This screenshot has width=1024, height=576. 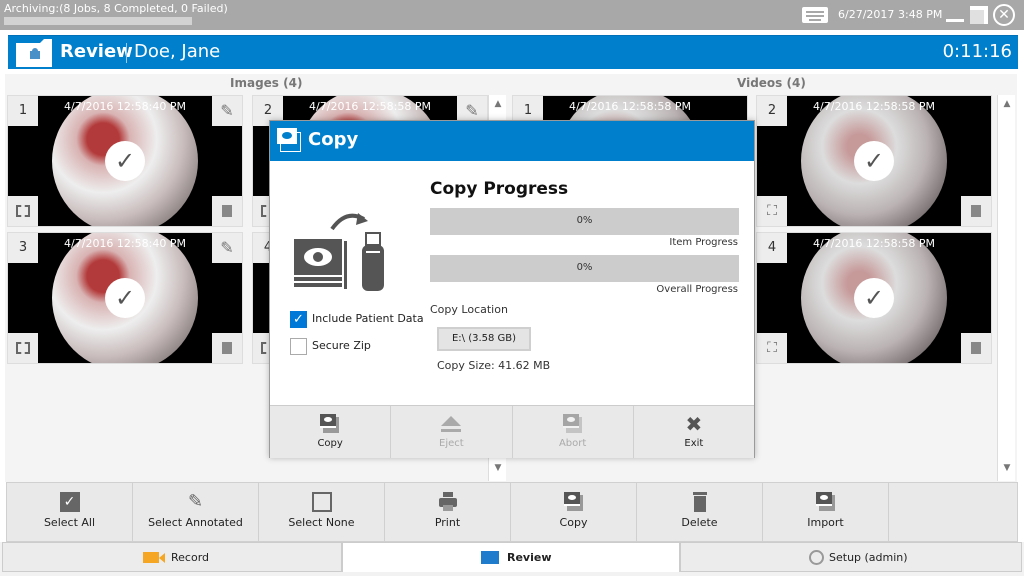 I want to click on tab-review: Review, so click(x=511, y=557).